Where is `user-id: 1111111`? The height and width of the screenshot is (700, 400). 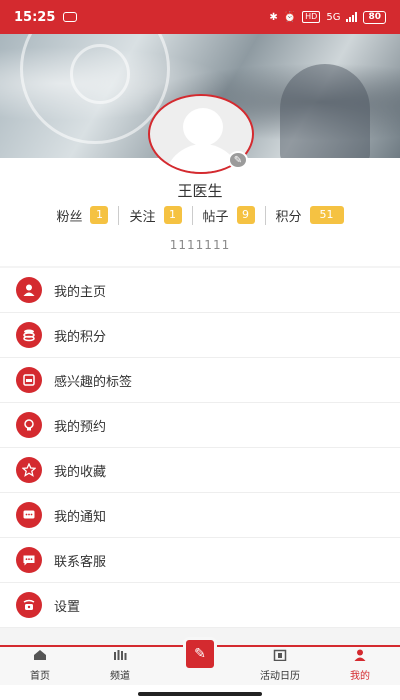
user-id: 1111111 is located at coordinates (200, 245).